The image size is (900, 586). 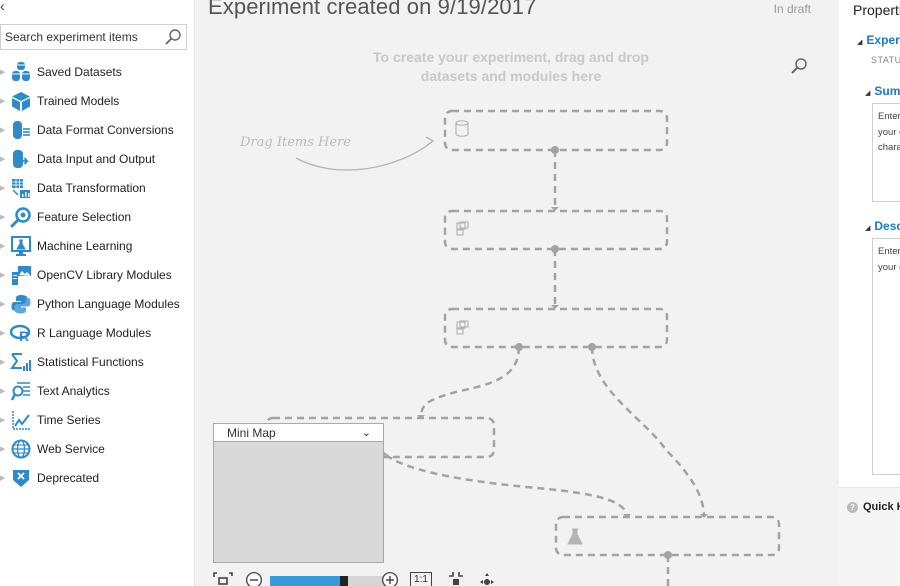 What do you see at coordinates (97, 477) in the screenshot?
I see `palette-item-deprecated: ▶ Deprecated` at bounding box center [97, 477].